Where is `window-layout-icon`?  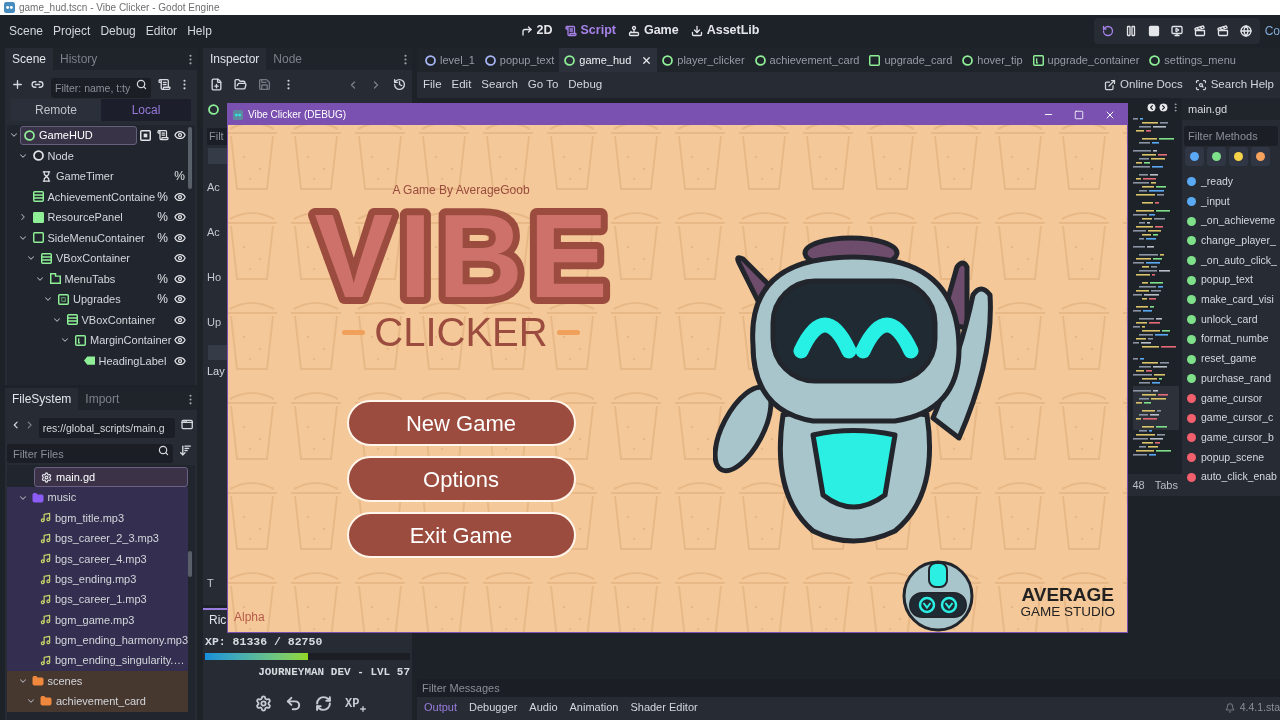
window-layout-icon is located at coordinates (186, 424).